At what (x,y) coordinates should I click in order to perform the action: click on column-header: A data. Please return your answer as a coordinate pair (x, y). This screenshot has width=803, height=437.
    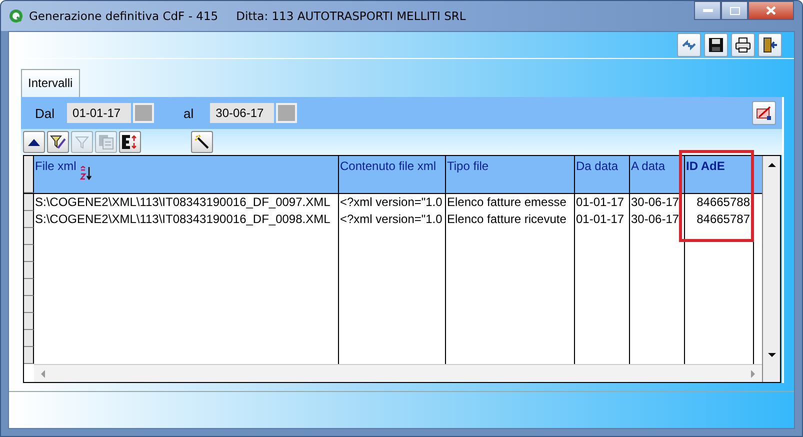
    Looking at the image, I should click on (657, 174).